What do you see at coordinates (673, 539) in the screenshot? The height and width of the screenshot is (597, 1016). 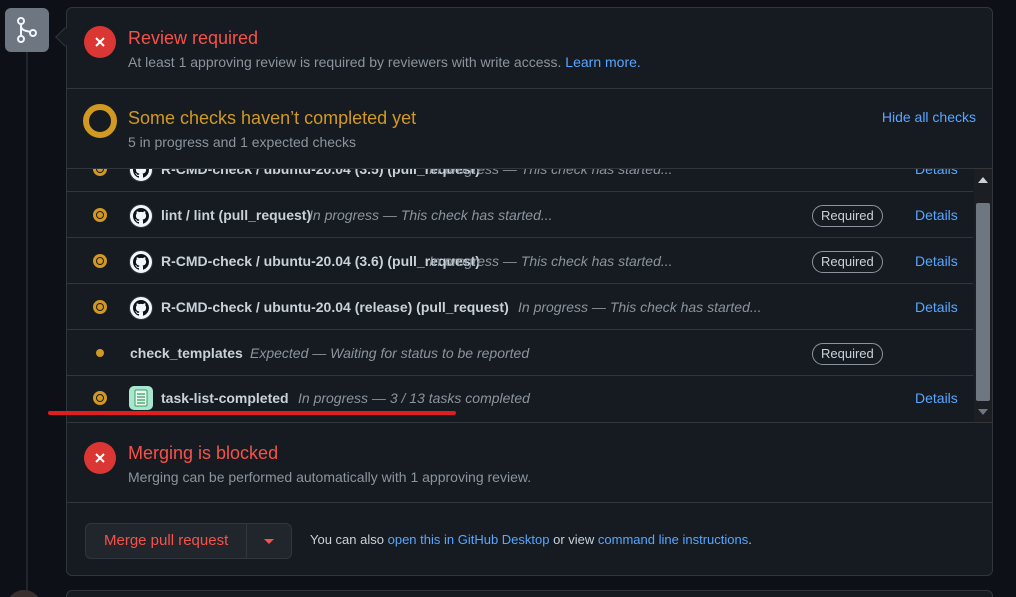 I see `command-line-instructions-link: command line instructions` at bounding box center [673, 539].